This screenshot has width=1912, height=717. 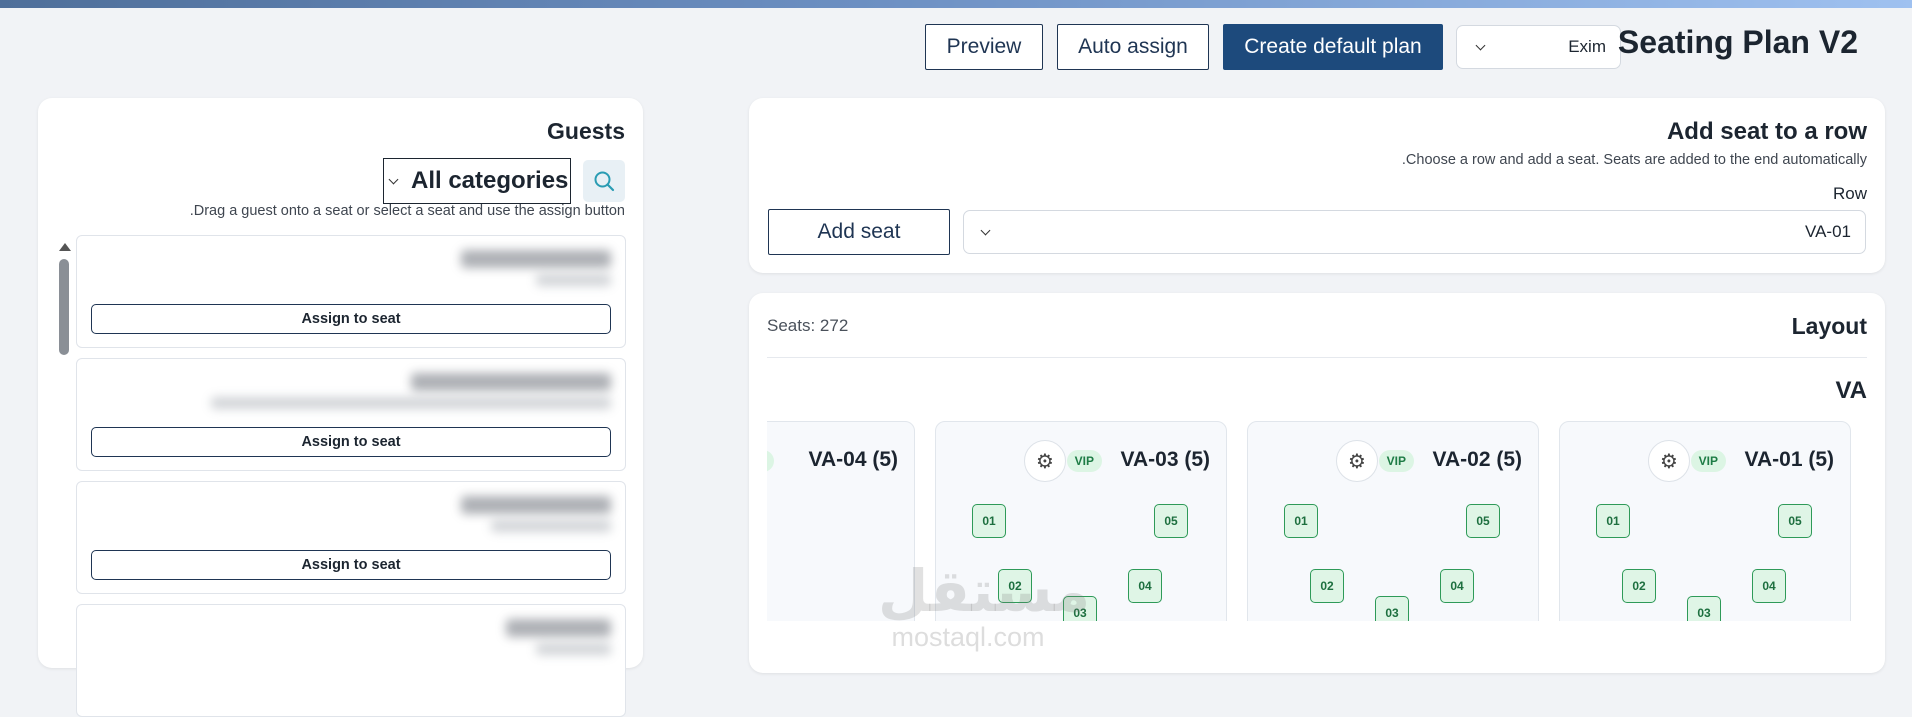 I want to click on add-seat-button: Add seat, so click(x=859, y=232).